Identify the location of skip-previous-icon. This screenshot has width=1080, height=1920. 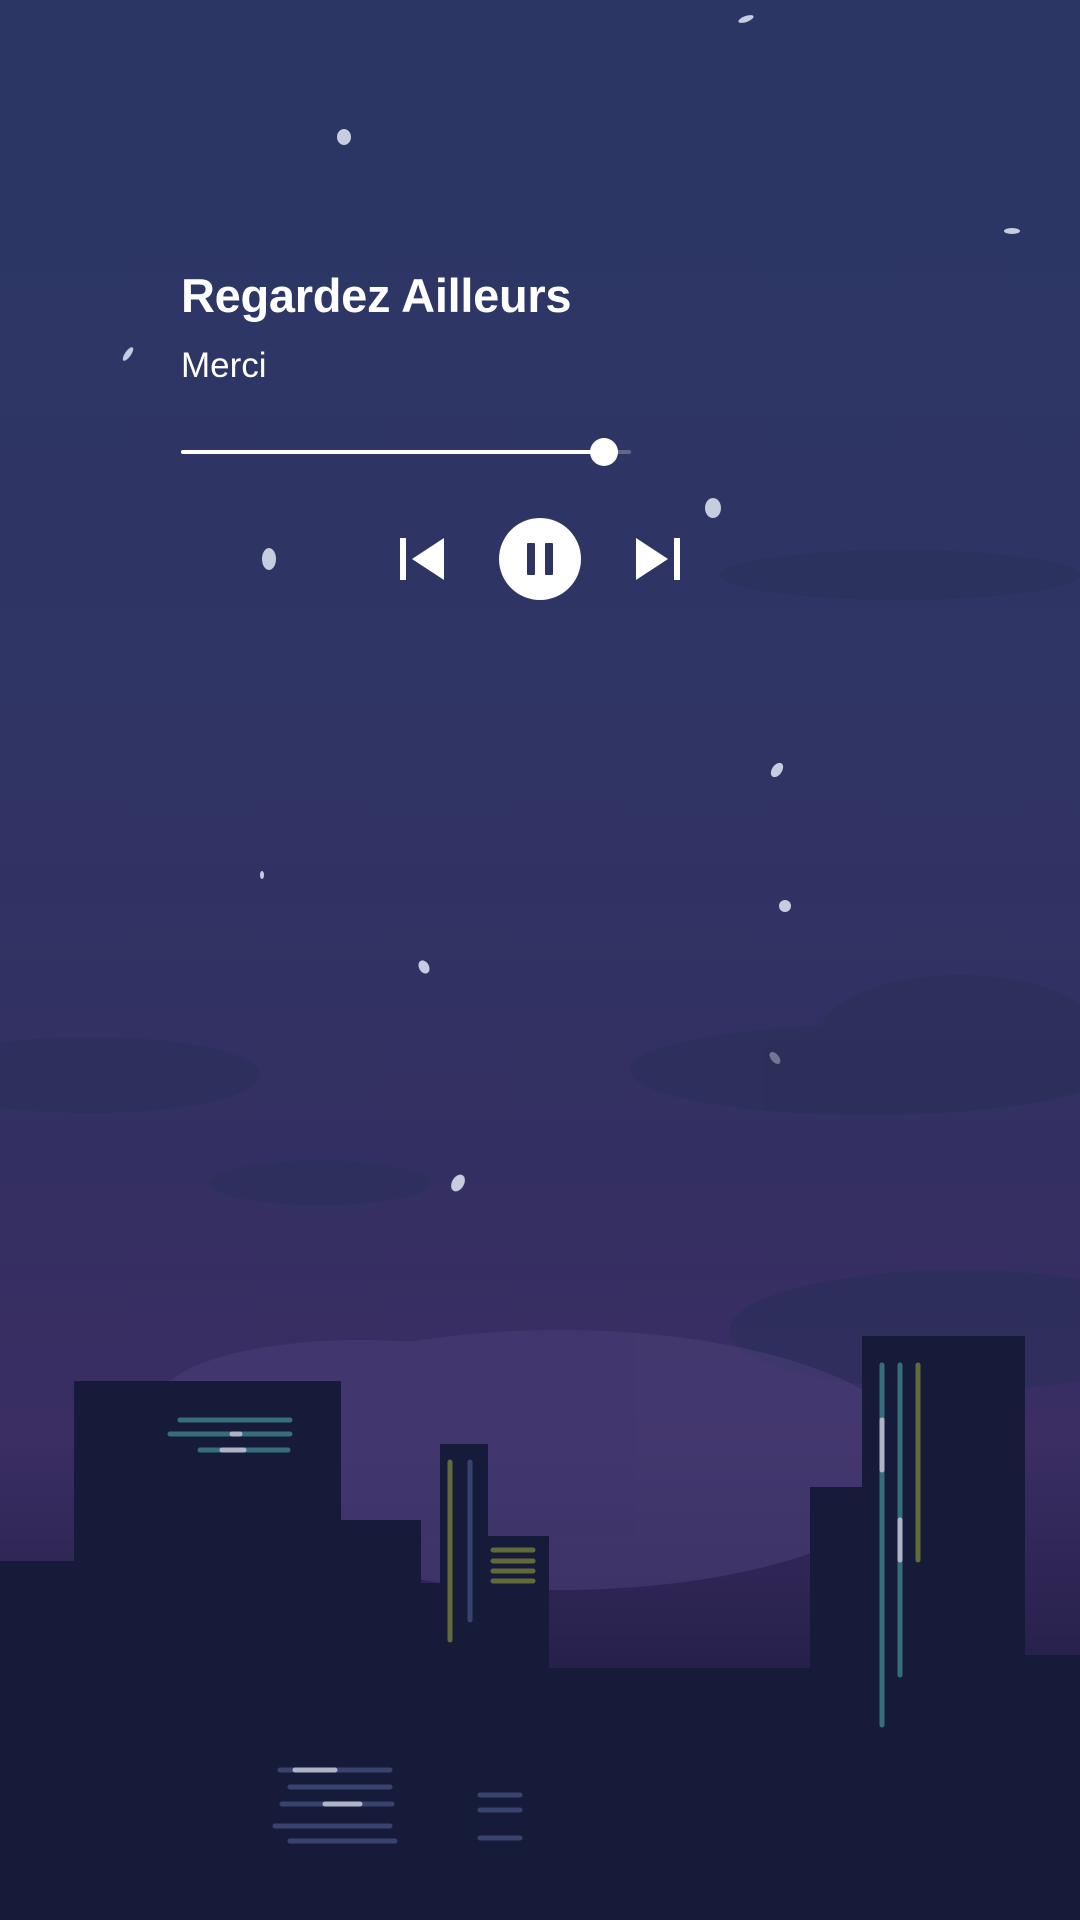
(422, 559).